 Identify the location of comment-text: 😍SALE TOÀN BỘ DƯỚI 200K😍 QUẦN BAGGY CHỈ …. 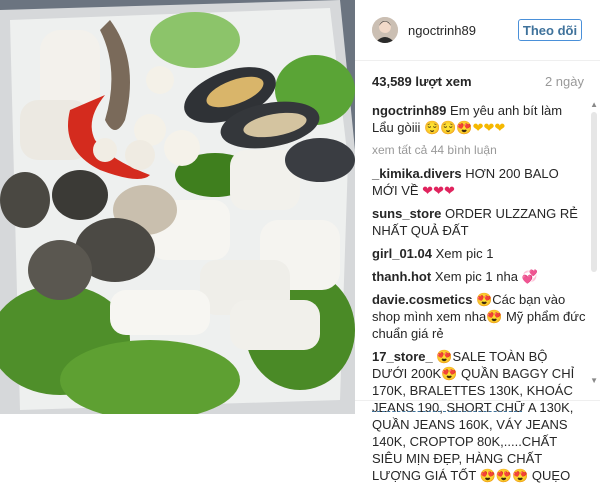
(473, 416).